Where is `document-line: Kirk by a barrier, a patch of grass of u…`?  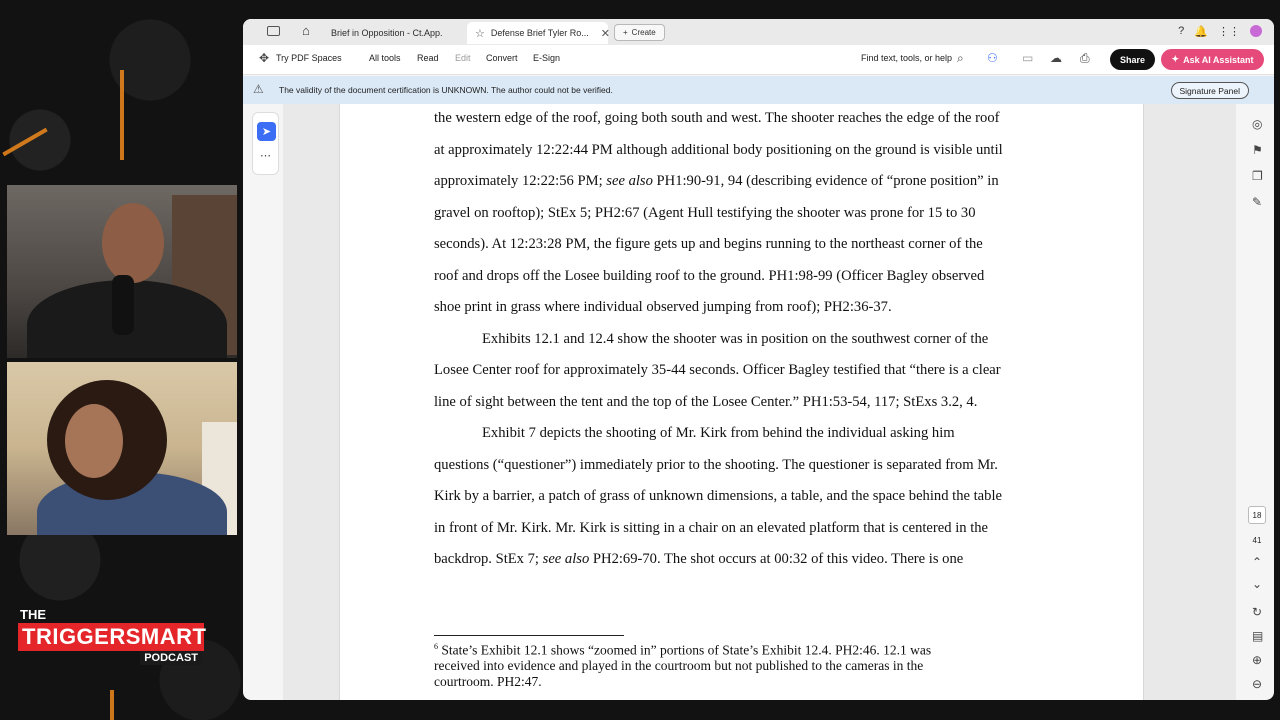 document-line: Kirk by a barrier, a patch of grass of u… is located at coordinates (718, 496).